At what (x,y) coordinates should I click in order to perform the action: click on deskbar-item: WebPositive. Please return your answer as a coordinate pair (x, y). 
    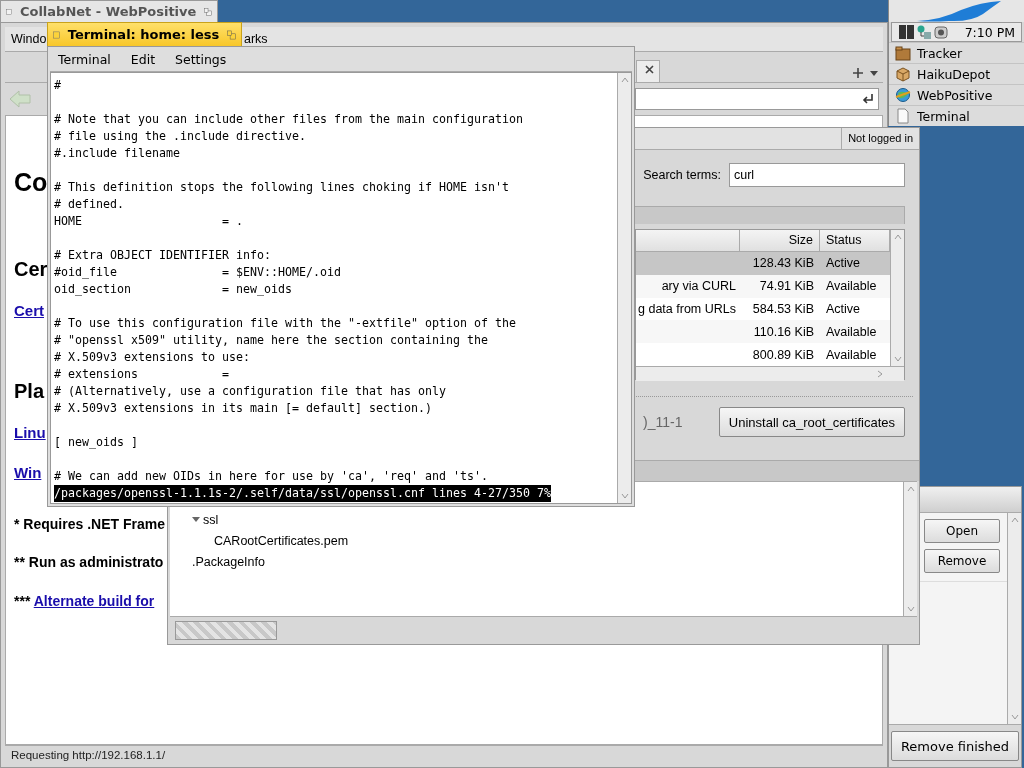
    Looking at the image, I should click on (956, 94).